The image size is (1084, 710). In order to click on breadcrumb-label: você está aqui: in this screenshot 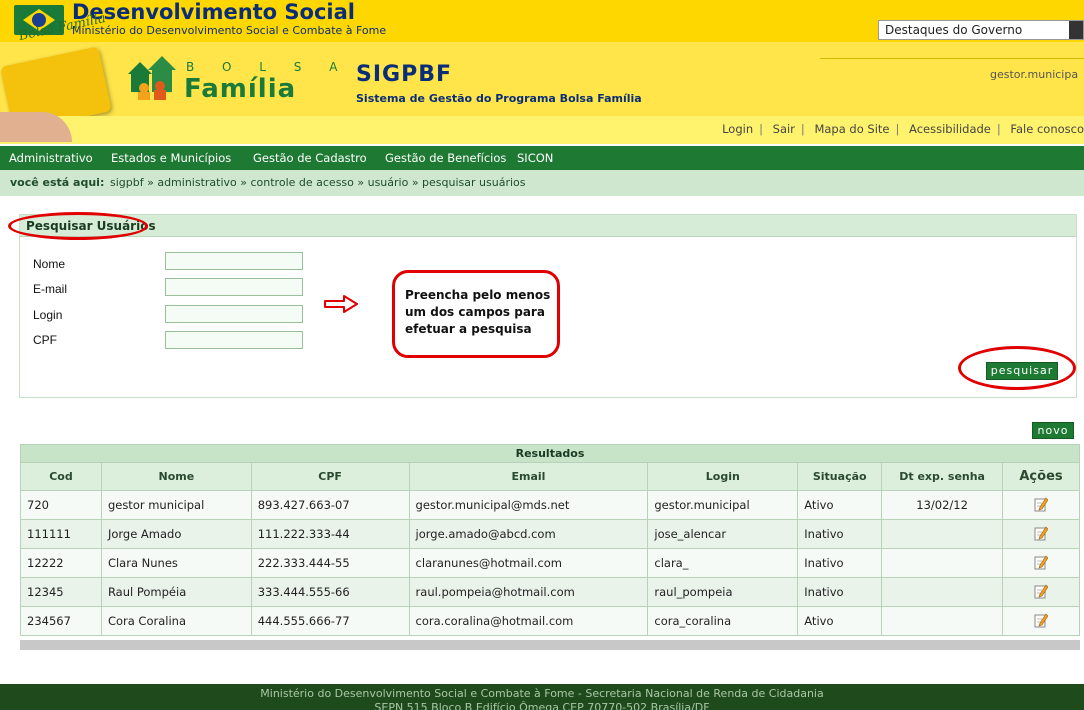, I will do `click(57, 182)`.